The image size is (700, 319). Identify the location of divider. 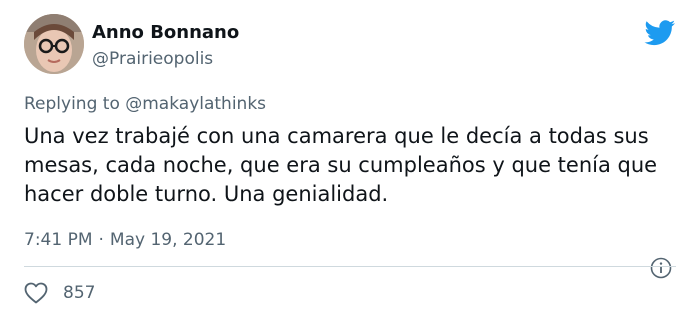
(350, 266).